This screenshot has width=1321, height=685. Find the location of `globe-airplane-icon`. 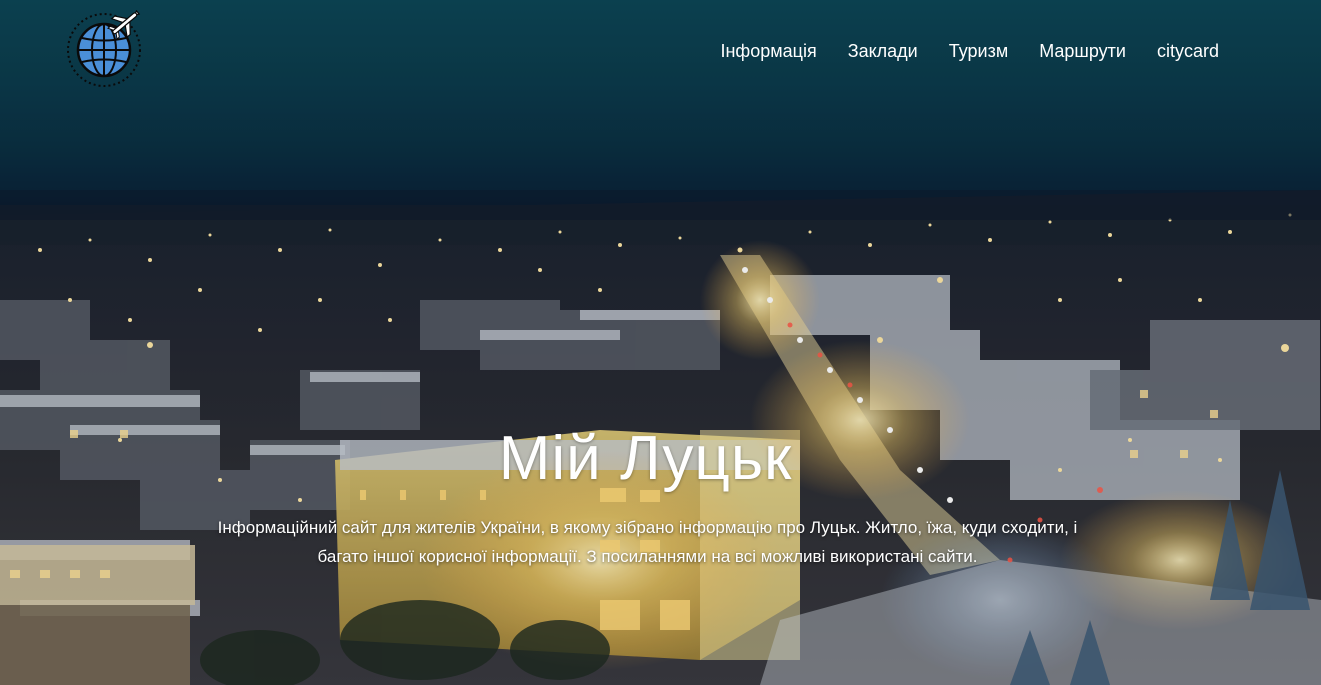

globe-airplane-icon is located at coordinates (104, 48).